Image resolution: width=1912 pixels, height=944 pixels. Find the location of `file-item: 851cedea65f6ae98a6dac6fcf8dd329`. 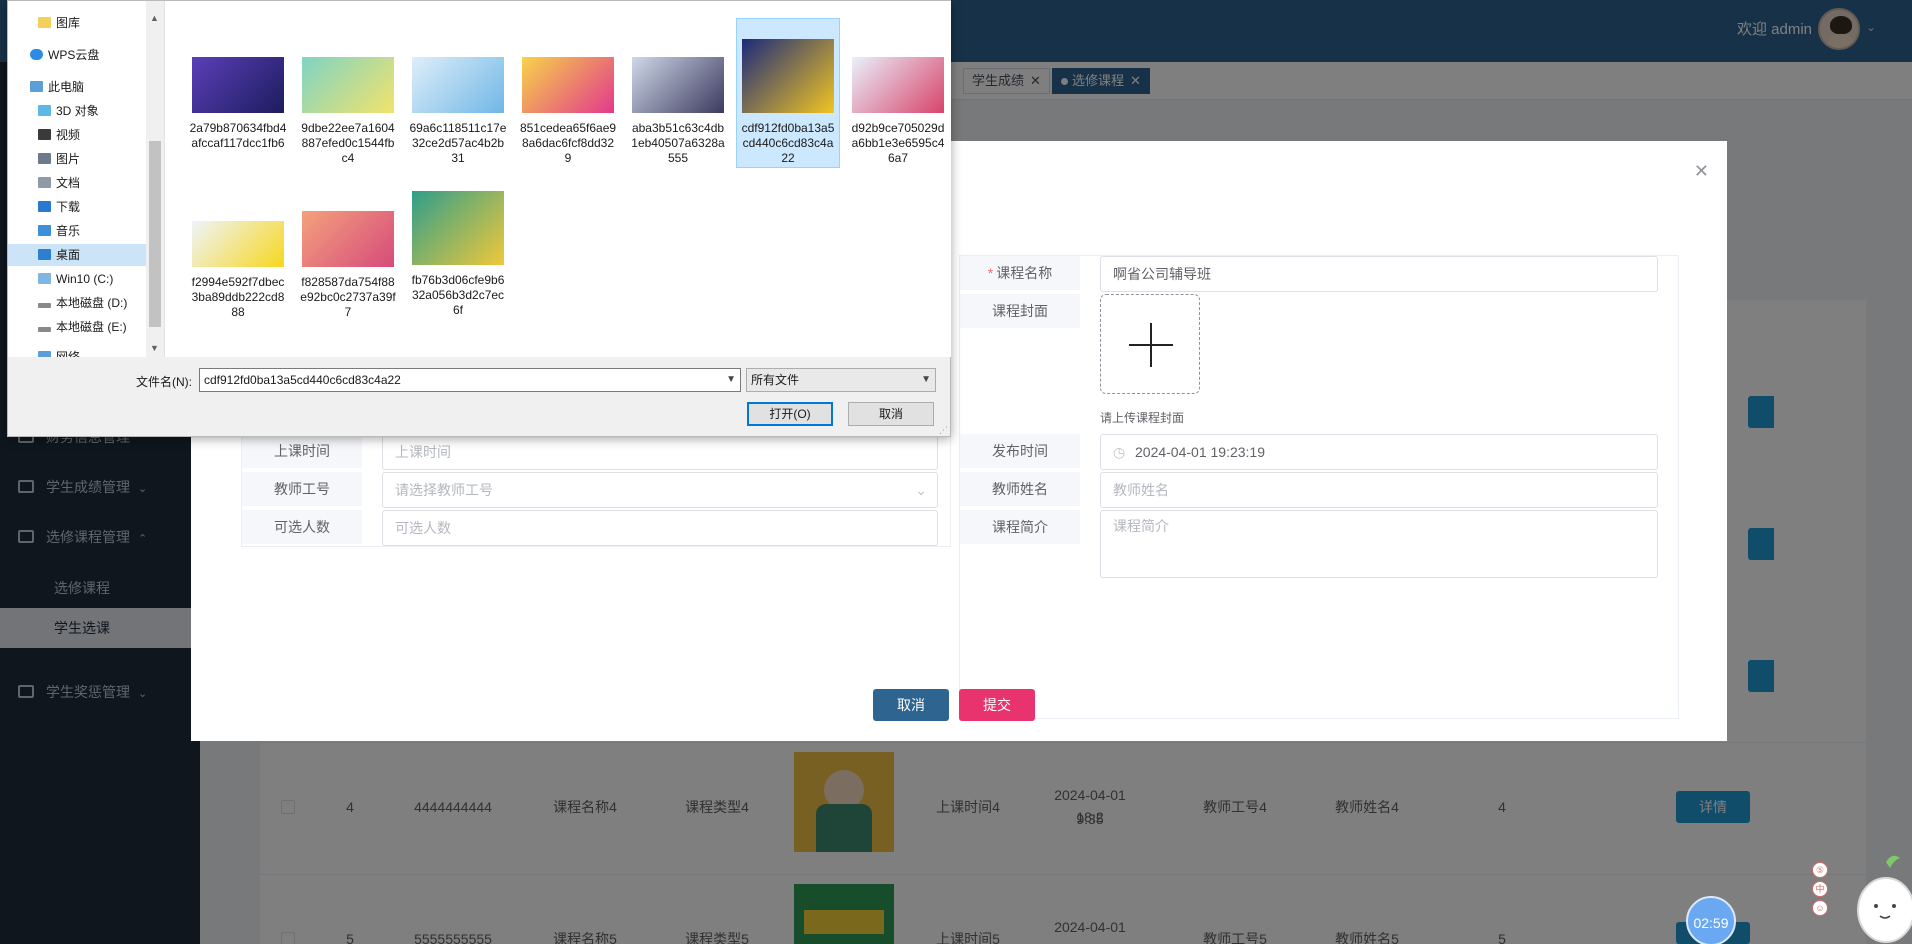

file-item: 851cedea65f6ae98a6dac6fcf8dd329 is located at coordinates (568, 111).